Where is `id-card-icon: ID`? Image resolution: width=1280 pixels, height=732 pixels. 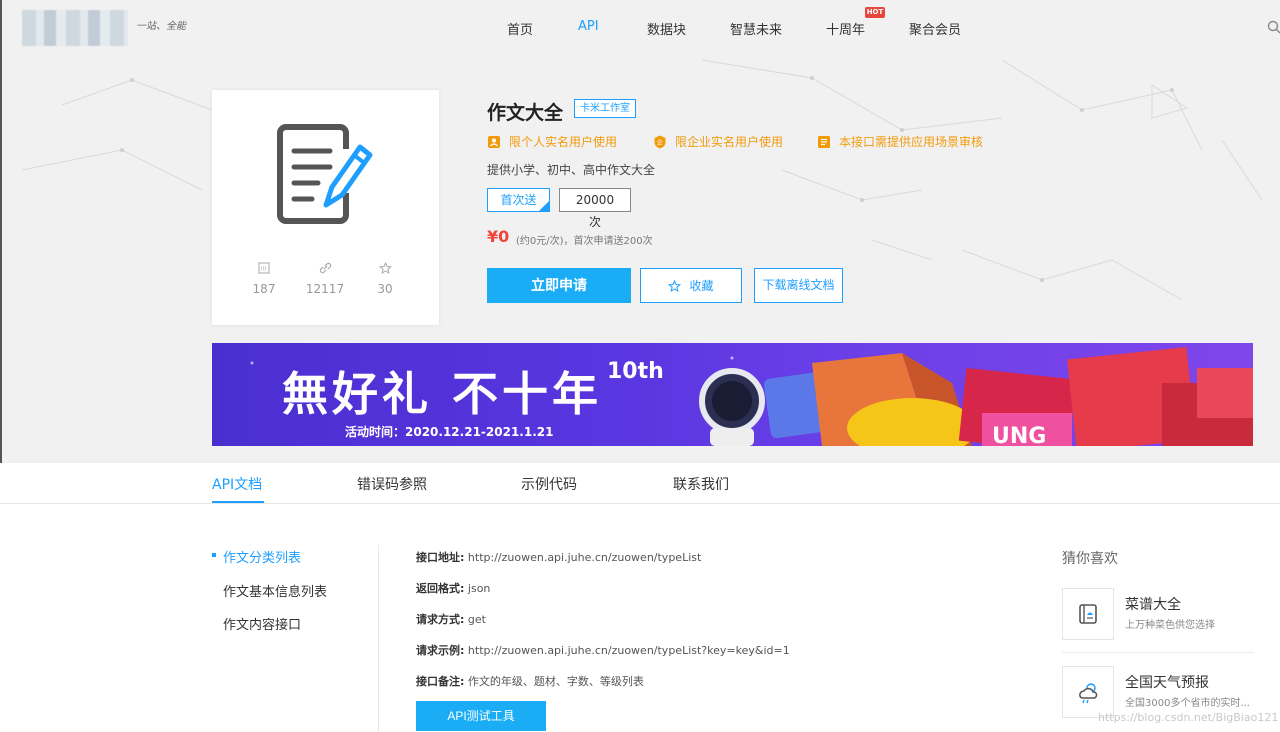 id-card-icon: ID is located at coordinates (264, 268).